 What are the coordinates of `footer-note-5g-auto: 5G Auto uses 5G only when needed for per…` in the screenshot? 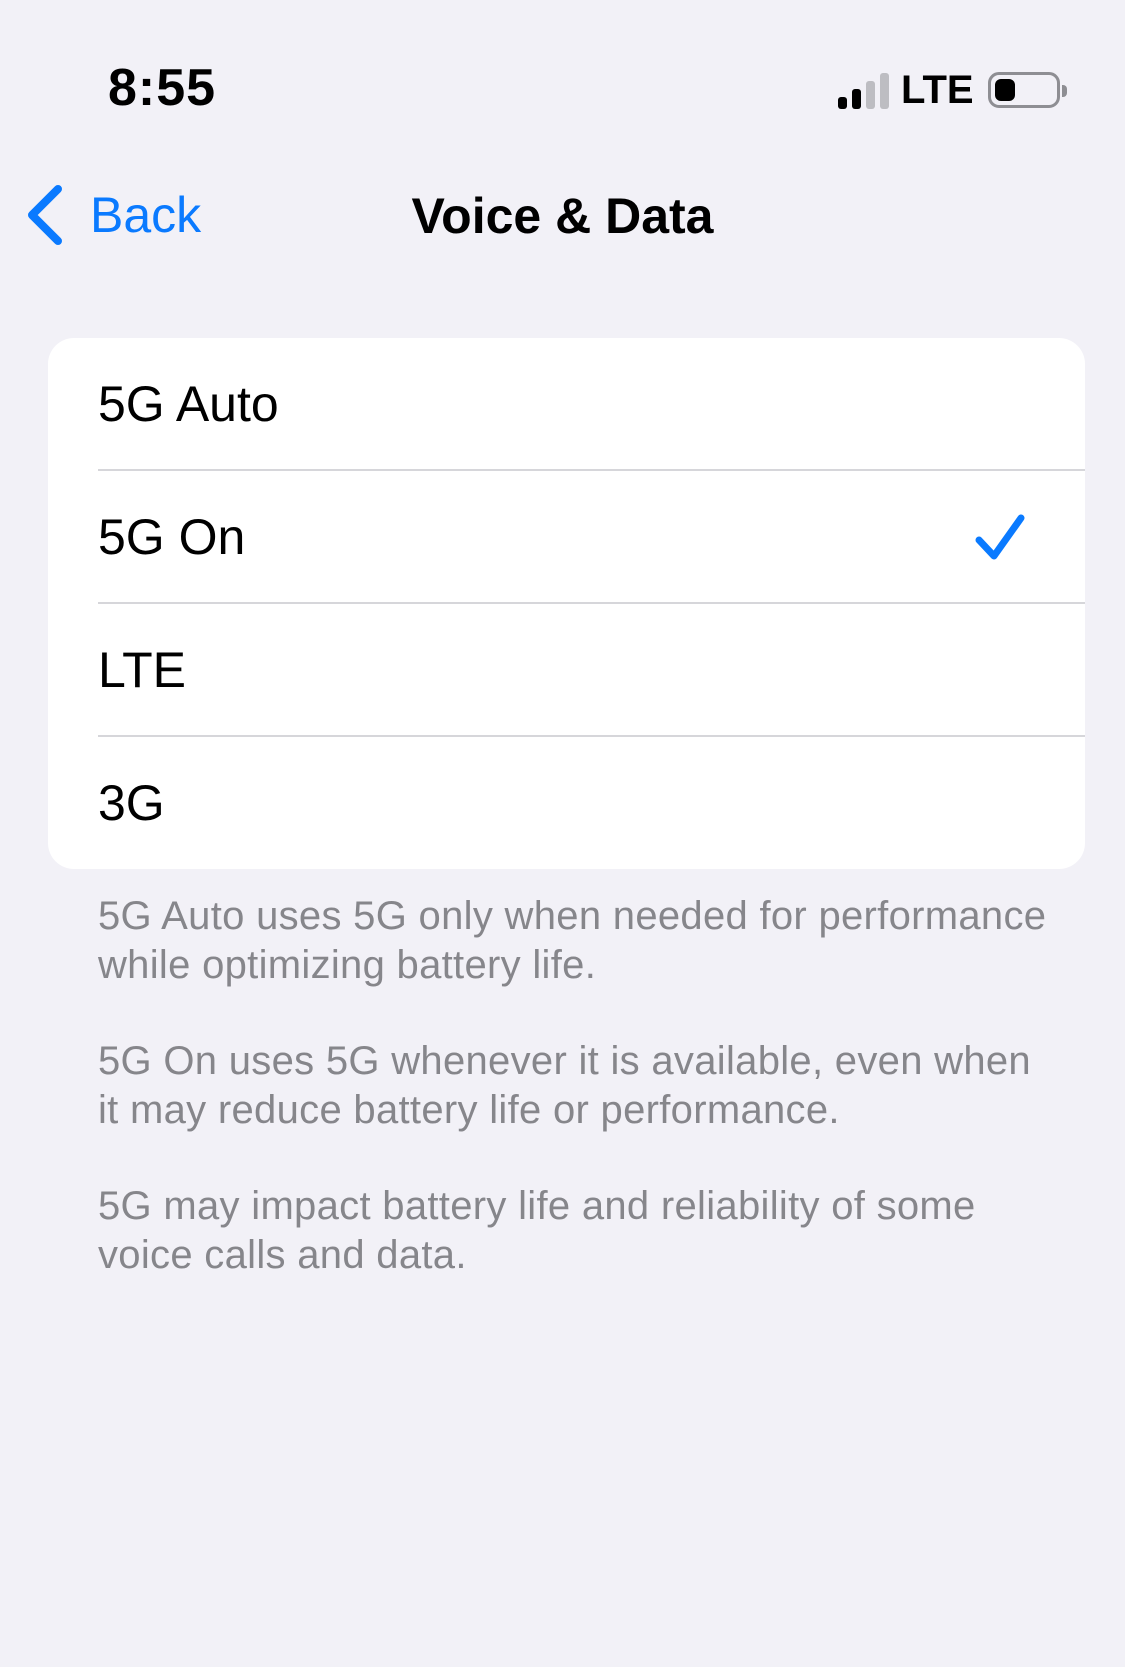 It's located at (572, 940).